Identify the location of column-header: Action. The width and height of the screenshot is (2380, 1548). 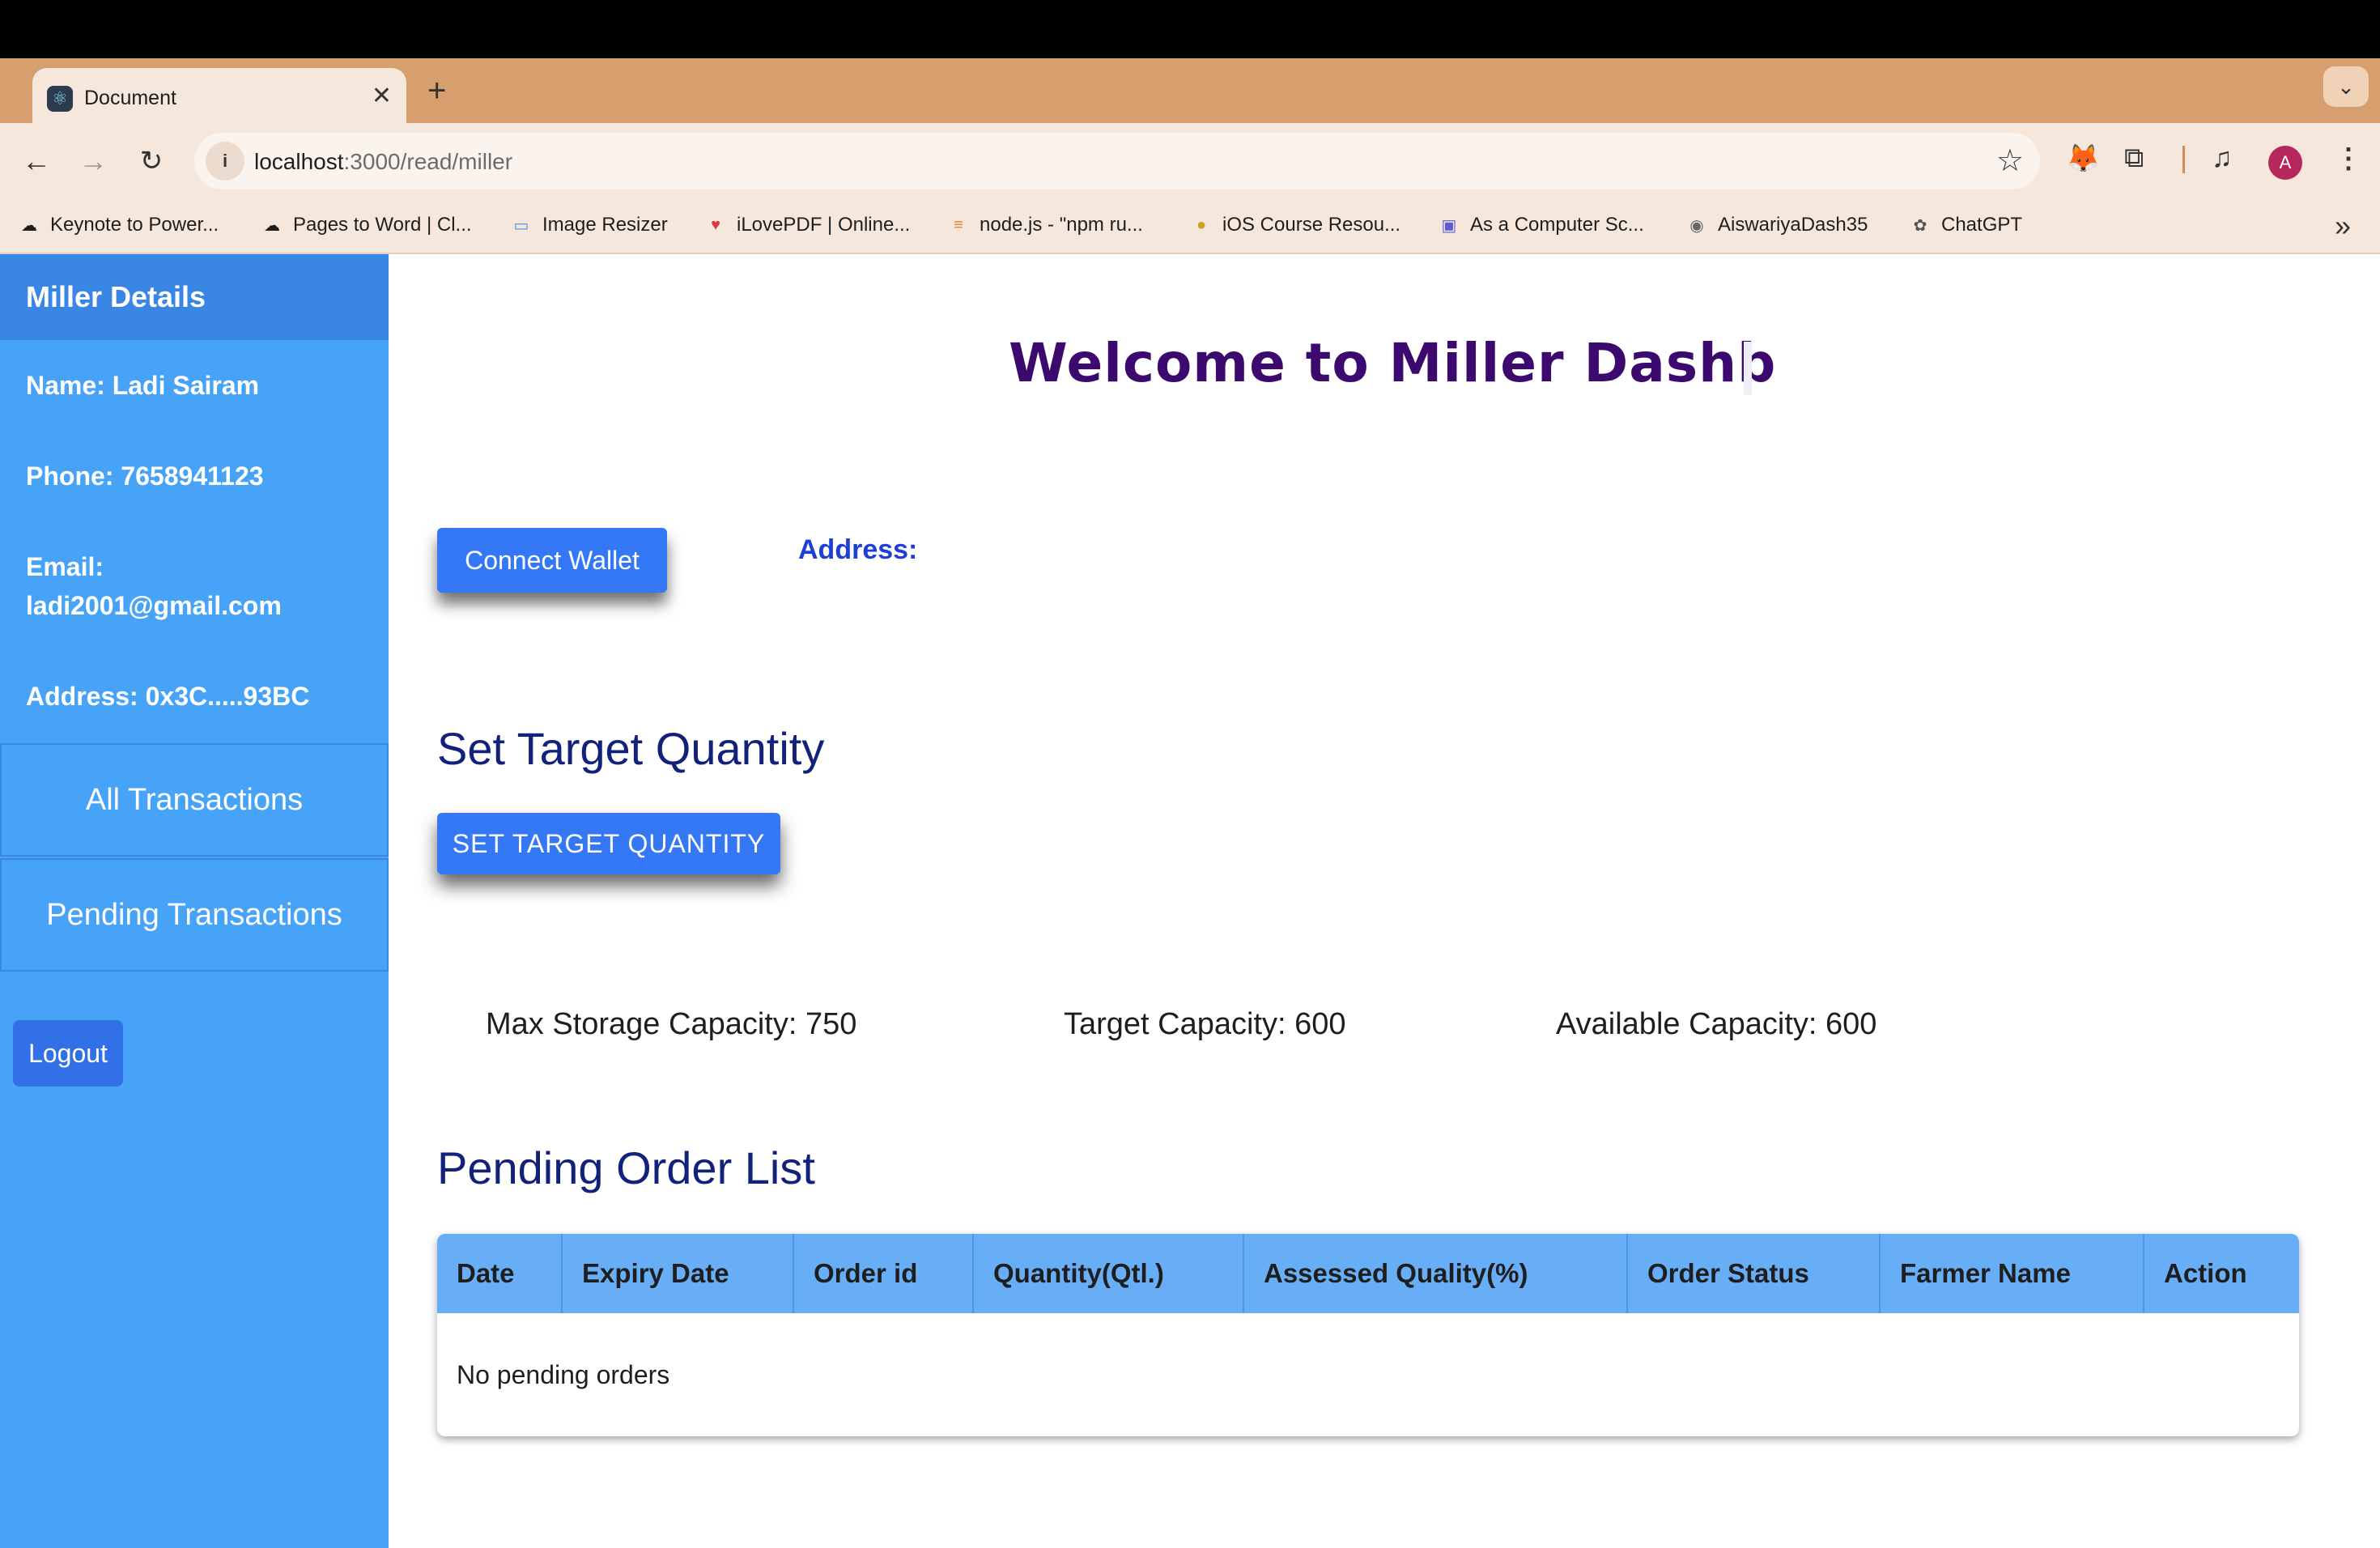
(2222, 1273).